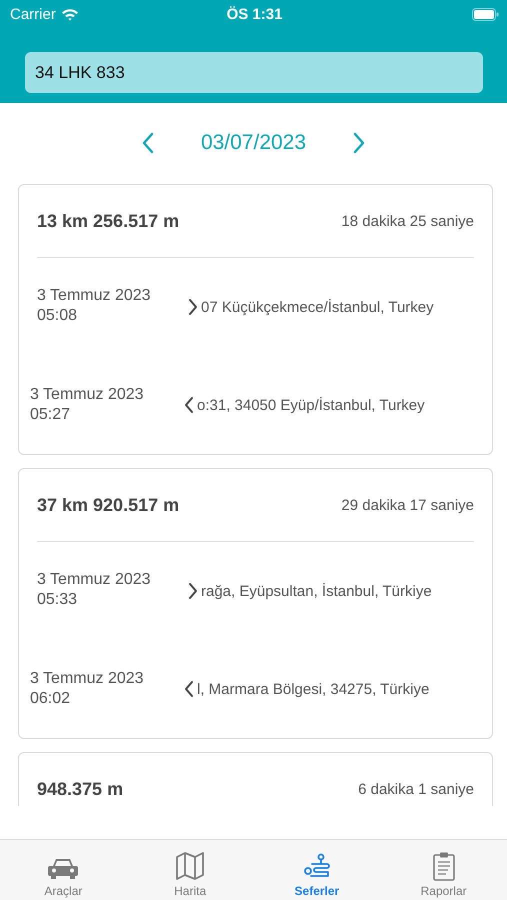  Describe the element at coordinates (407, 221) in the screenshot. I see `trip-duration: 18 dakika 25 saniye` at that location.